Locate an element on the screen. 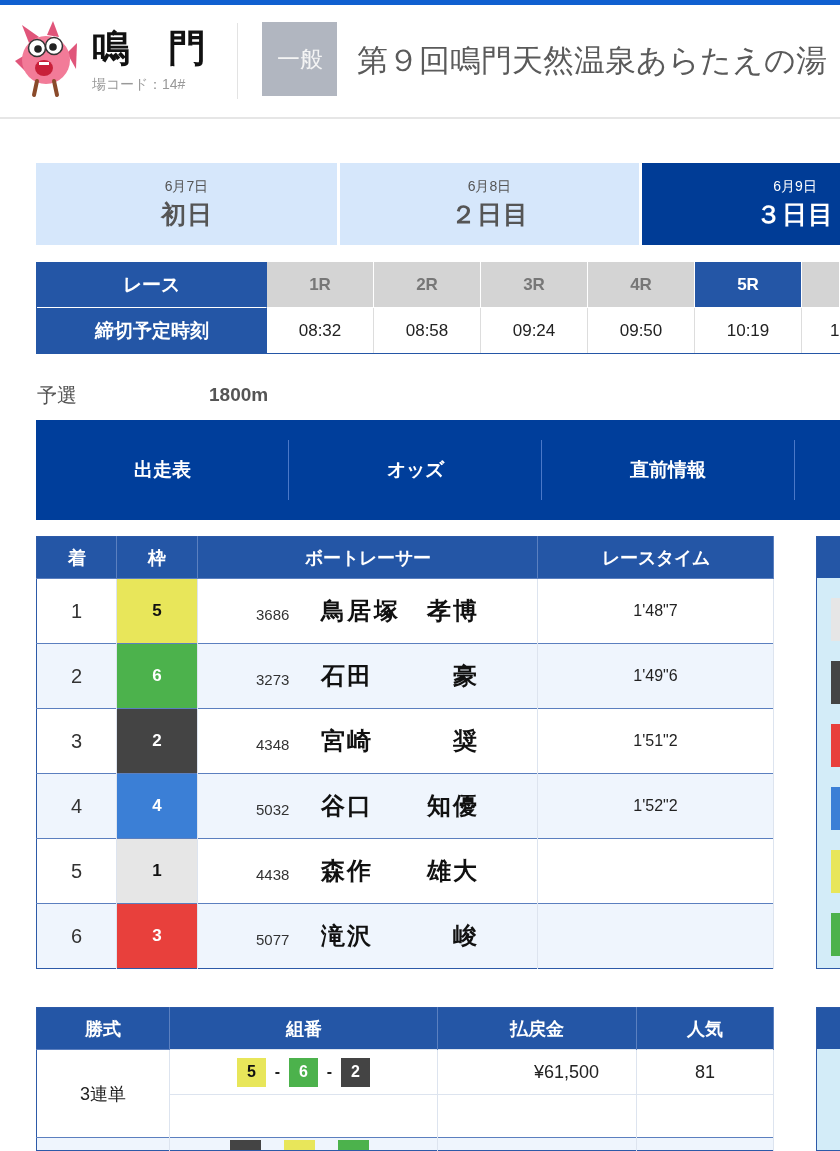  race-tab is located at coordinates (821, 285).